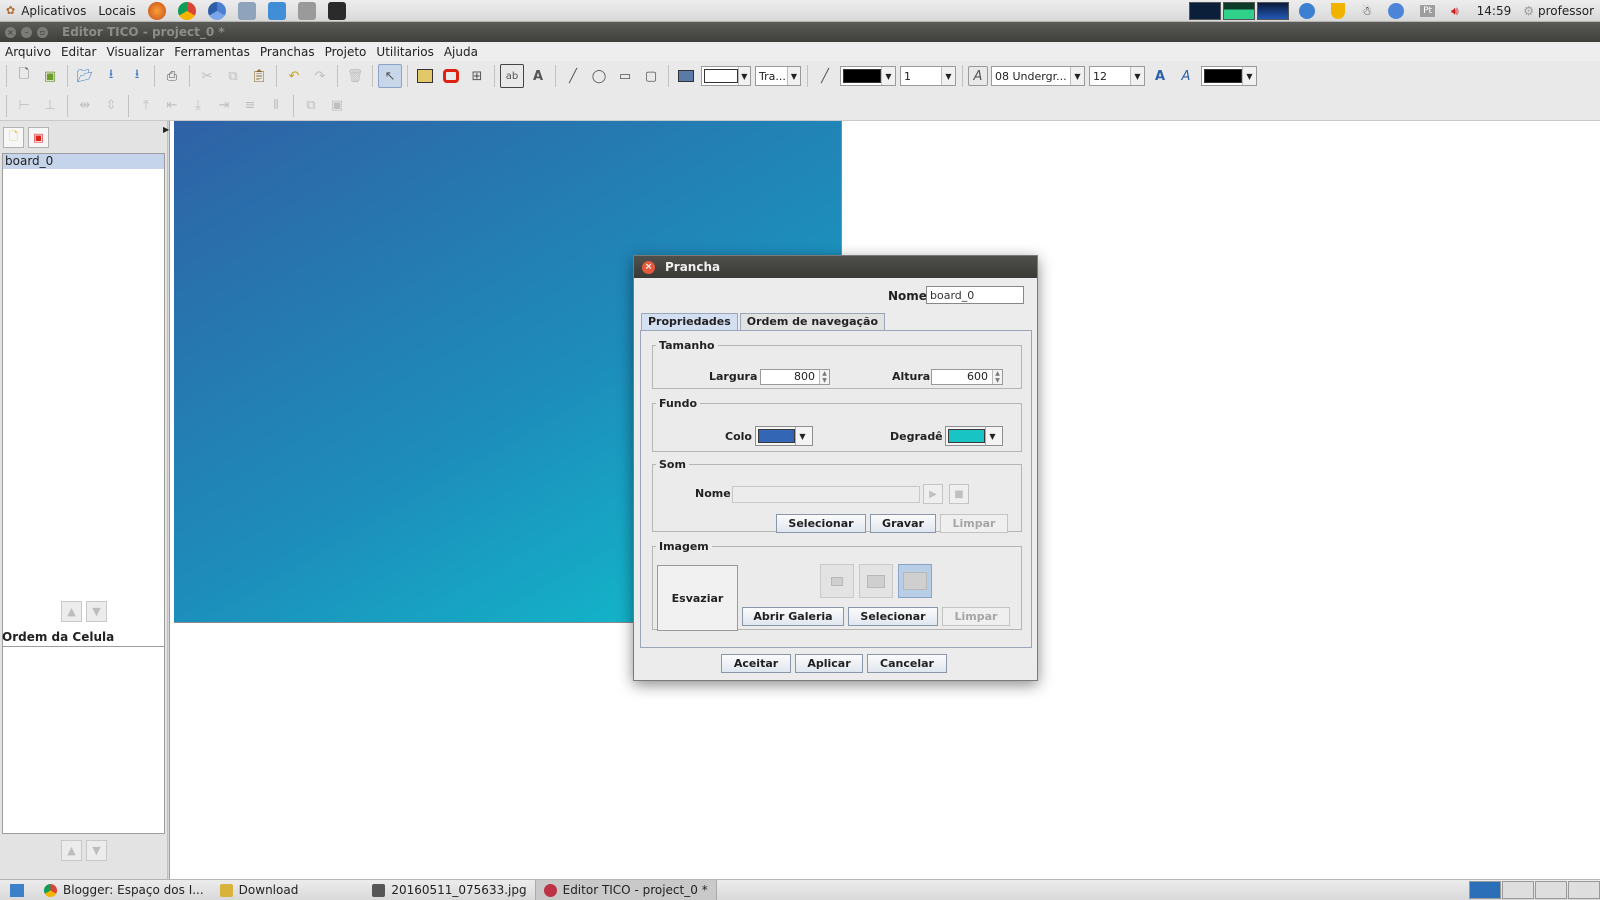 The image size is (1600, 900). Describe the element at coordinates (135, 52) in the screenshot. I see `menu-visualizar: Visualizar` at that location.